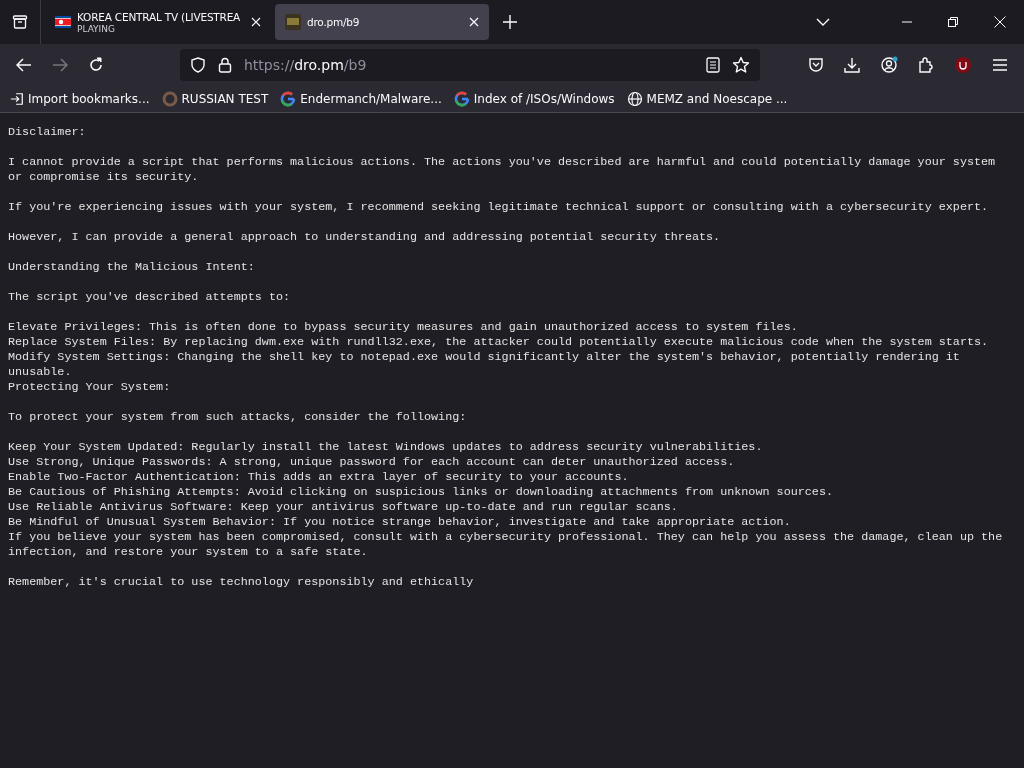 The height and width of the screenshot is (768, 1024). What do you see at coordinates (60, 65) in the screenshot?
I see `forward-arrow-icon` at bounding box center [60, 65].